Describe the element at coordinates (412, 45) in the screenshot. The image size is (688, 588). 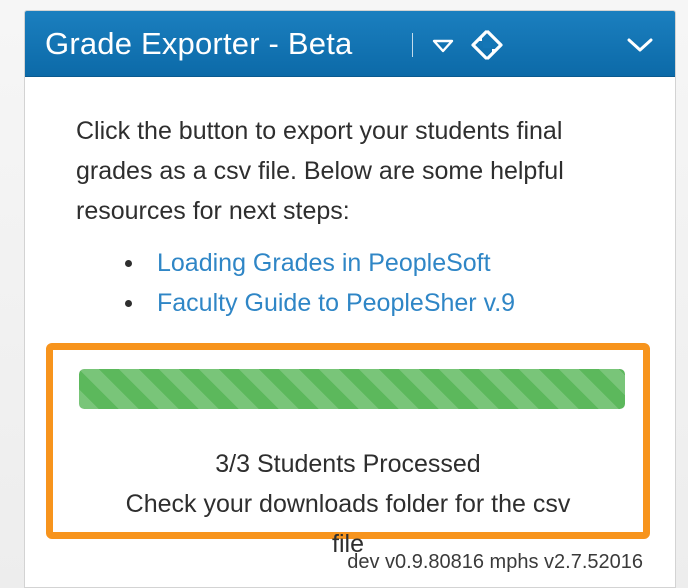
I see `header-separator` at that location.